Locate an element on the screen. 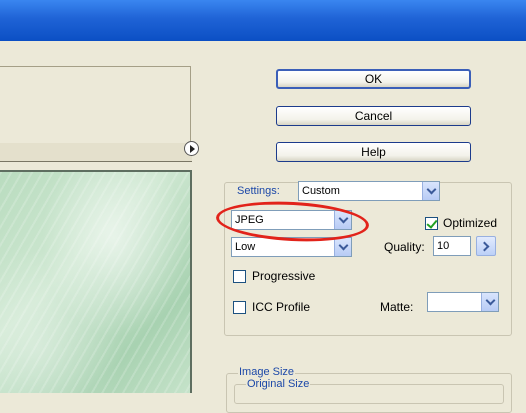 This screenshot has height=413, width=526. window-title-bar is located at coordinates (263, 20).